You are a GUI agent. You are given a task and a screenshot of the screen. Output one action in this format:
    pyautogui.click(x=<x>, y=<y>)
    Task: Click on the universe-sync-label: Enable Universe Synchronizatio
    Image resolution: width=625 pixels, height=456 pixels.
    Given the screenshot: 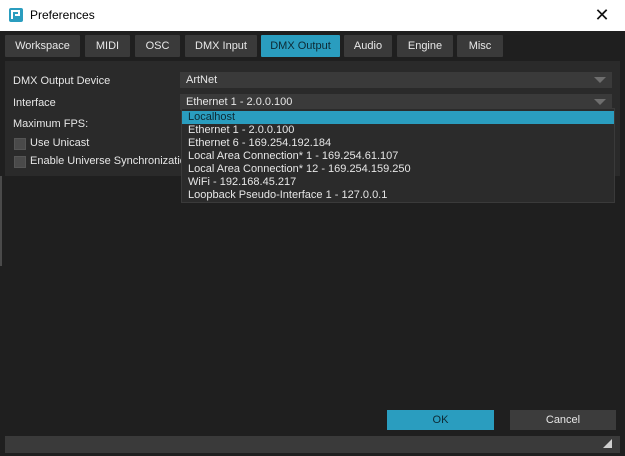 What is the action you would take?
    pyautogui.click(x=108, y=161)
    